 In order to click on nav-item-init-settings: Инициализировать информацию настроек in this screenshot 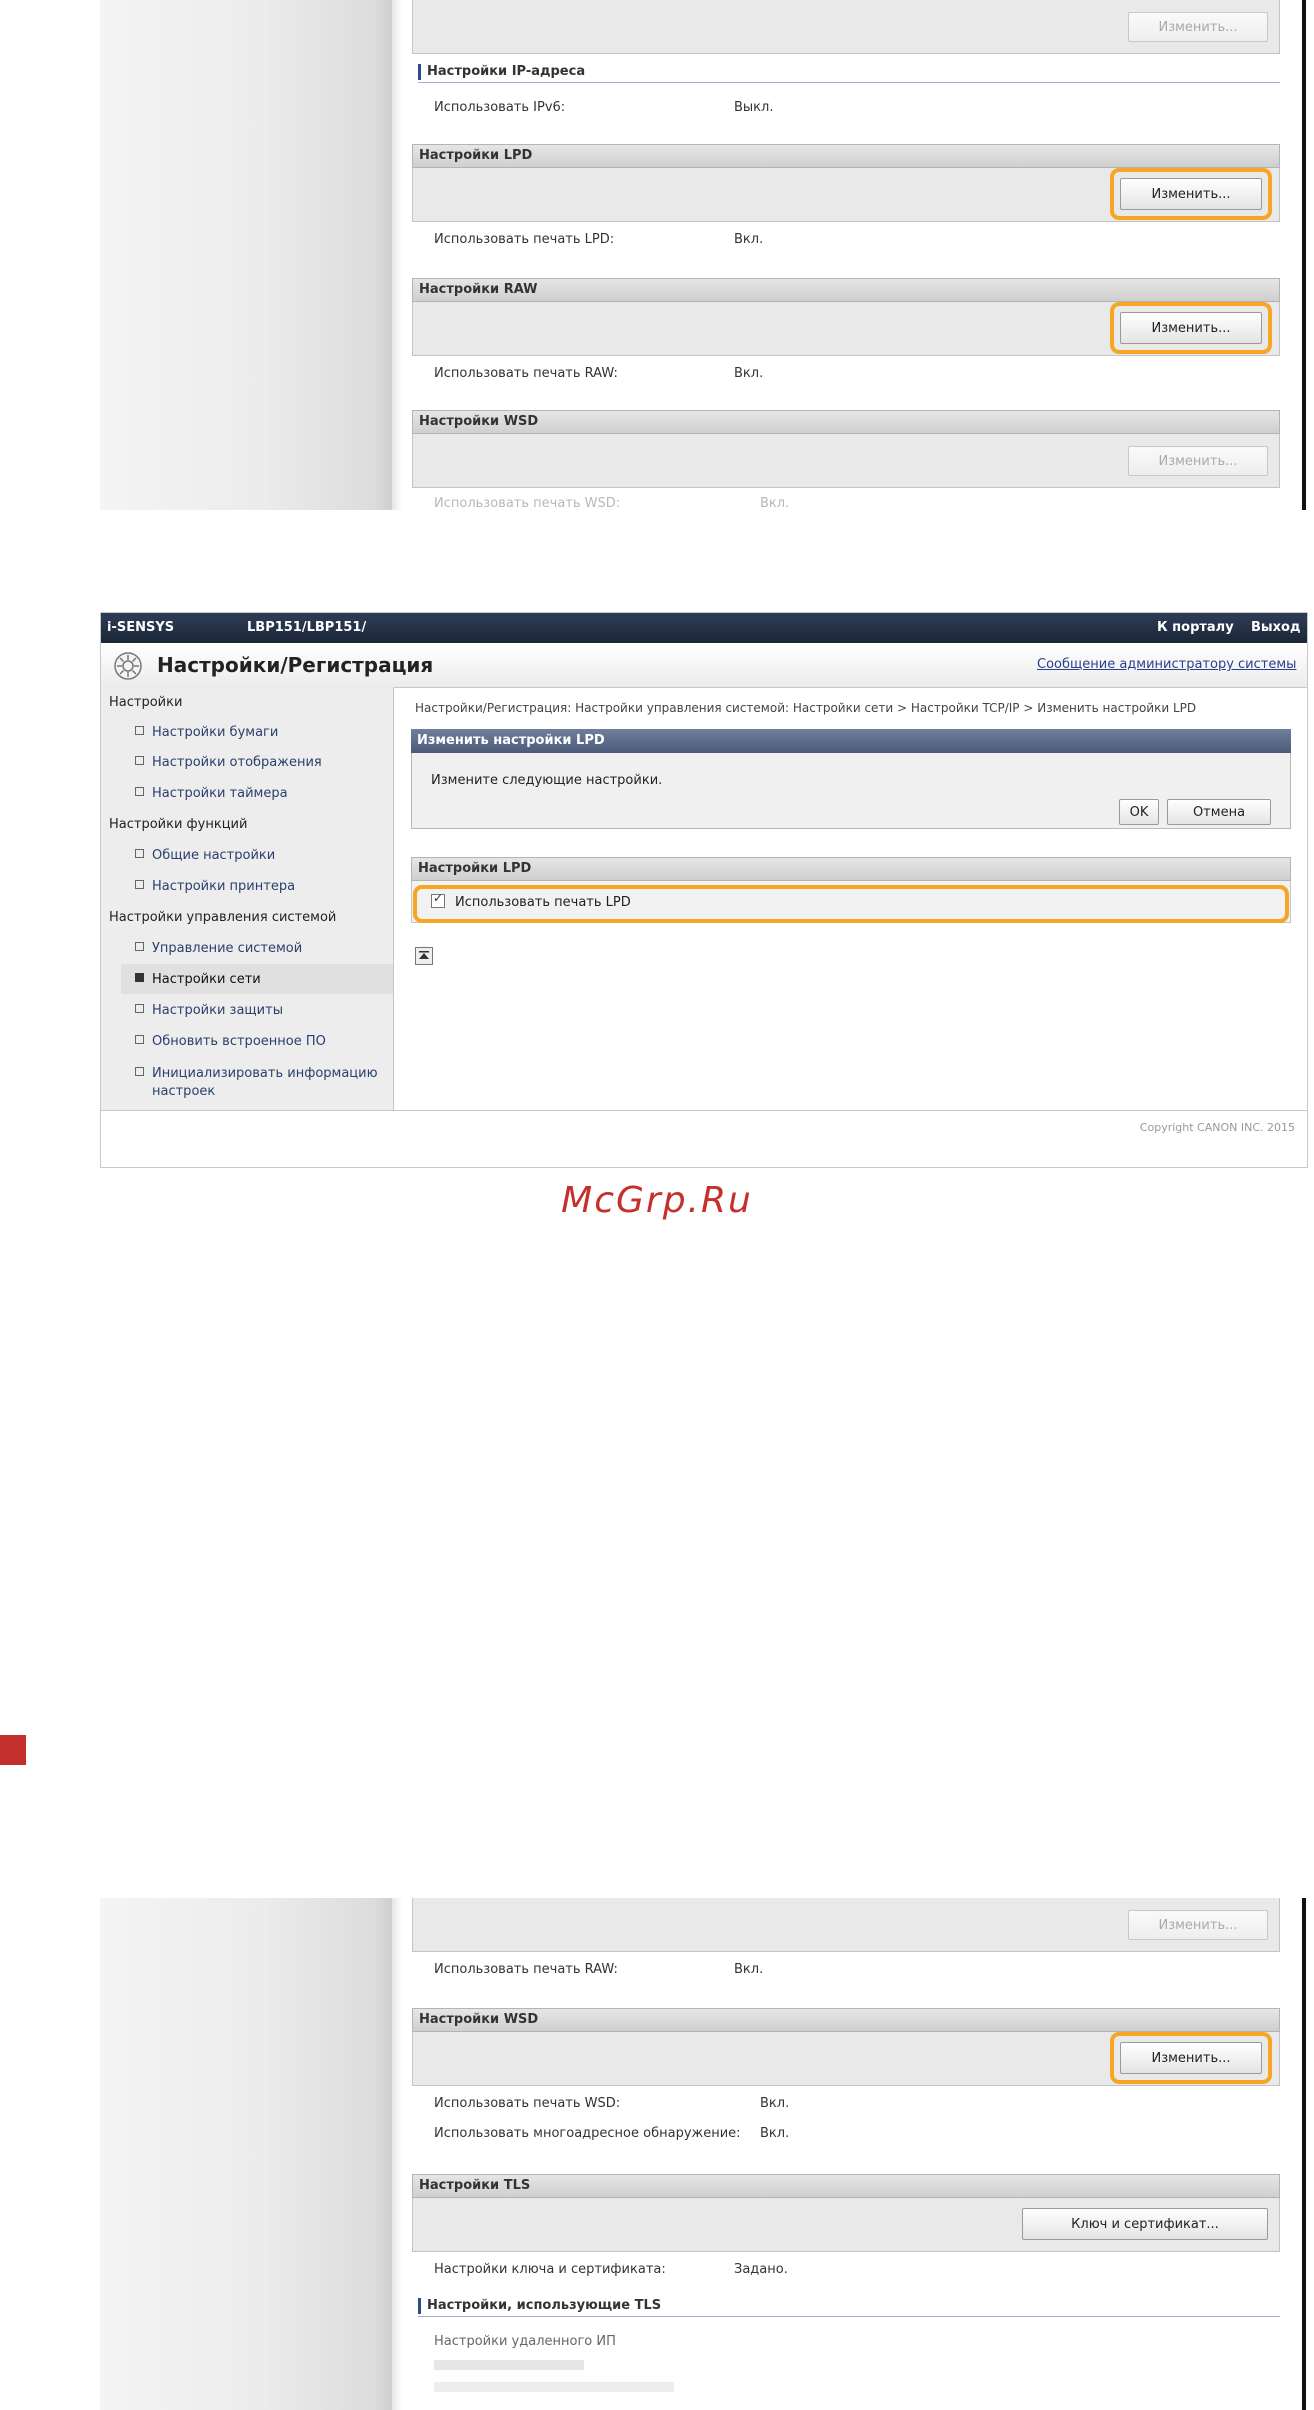, I will do `click(256, 1083)`.